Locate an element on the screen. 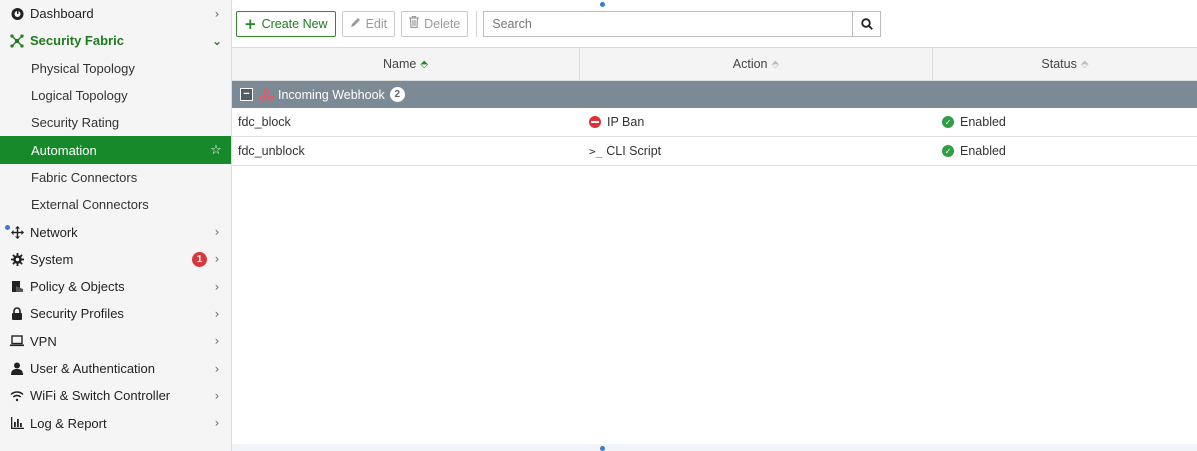  sidebar-subitem-fabric-connectors: Fabric Connectors is located at coordinates (115, 177).